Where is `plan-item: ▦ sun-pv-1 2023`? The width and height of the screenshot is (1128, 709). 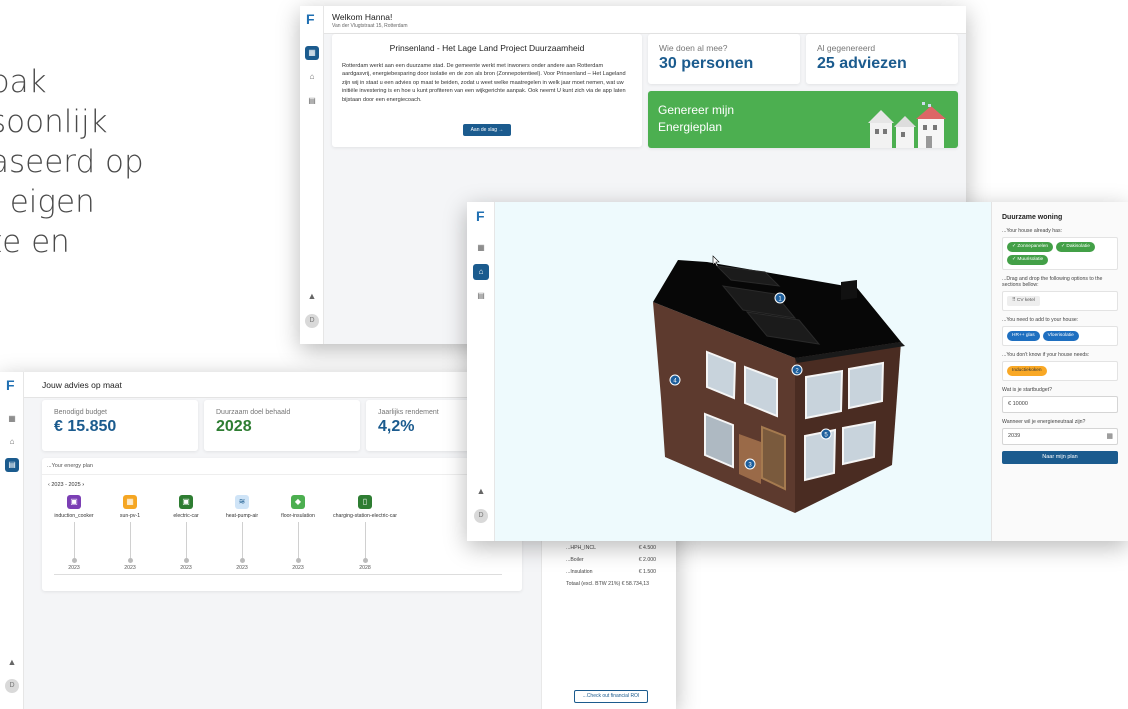 plan-item: ▦ sun-pv-1 2023 is located at coordinates (130, 533).